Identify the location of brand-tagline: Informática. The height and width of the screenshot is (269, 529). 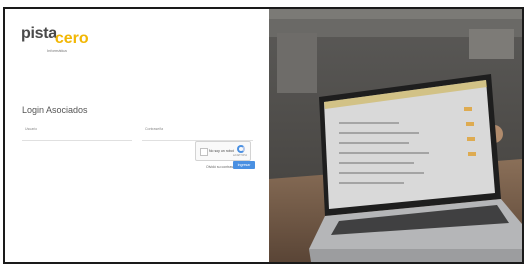
(57, 50).